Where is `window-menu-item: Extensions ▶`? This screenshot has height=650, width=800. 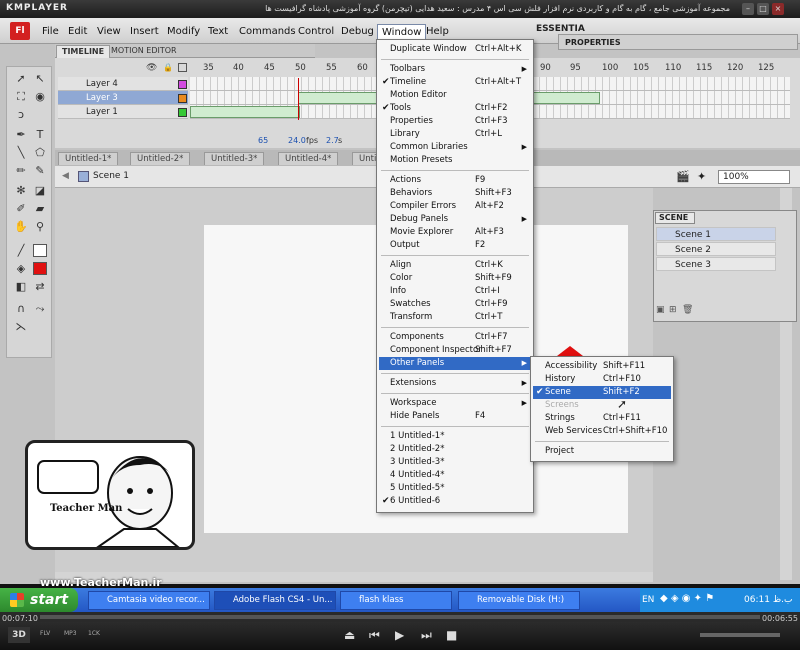 window-menu-item: Extensions ▶ is located at coordinates (455, 383).